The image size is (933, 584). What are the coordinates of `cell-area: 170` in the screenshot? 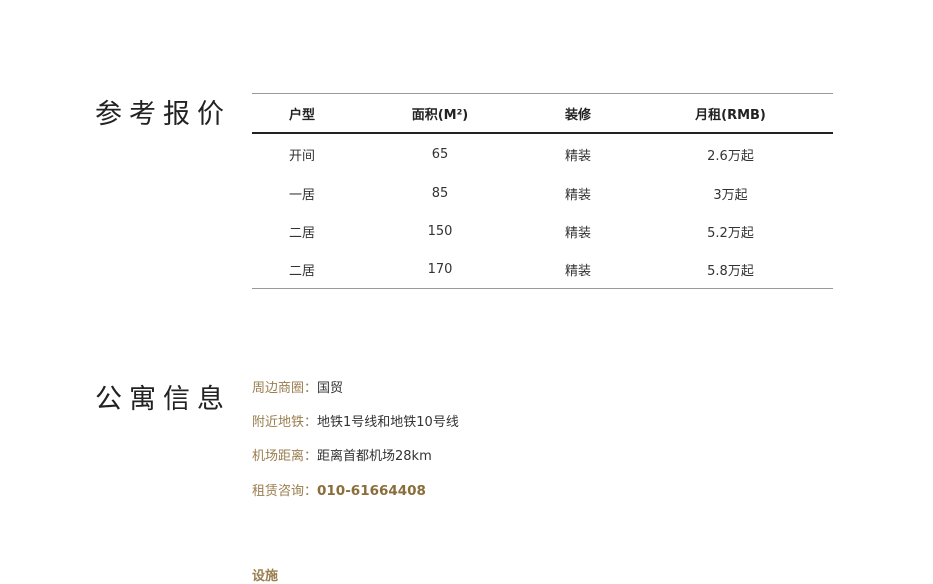 It's located at (440, 269).